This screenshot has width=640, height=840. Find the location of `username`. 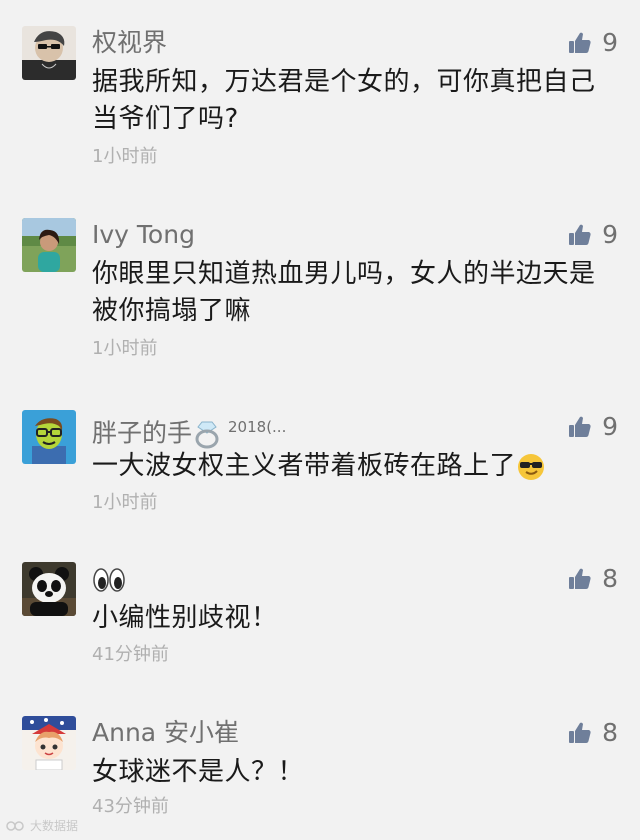

username is located at coordinates (109, 579).